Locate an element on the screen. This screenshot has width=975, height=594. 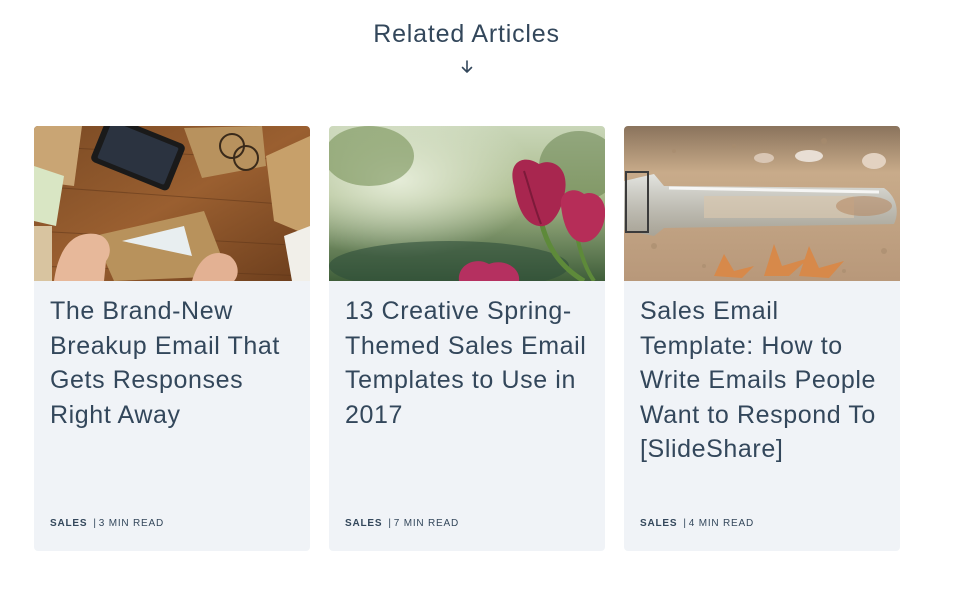
article-read-time: 4 MIN READ is located at coordinates (721, 523).